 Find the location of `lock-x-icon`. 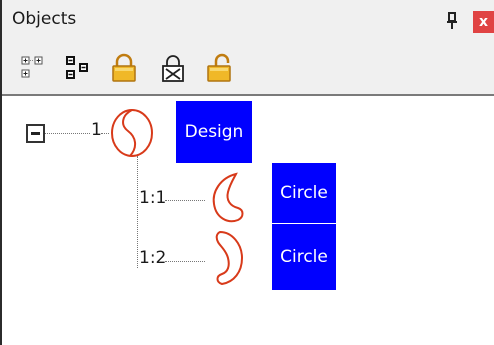

lock-x-icon is located at coordinates (173, 68).